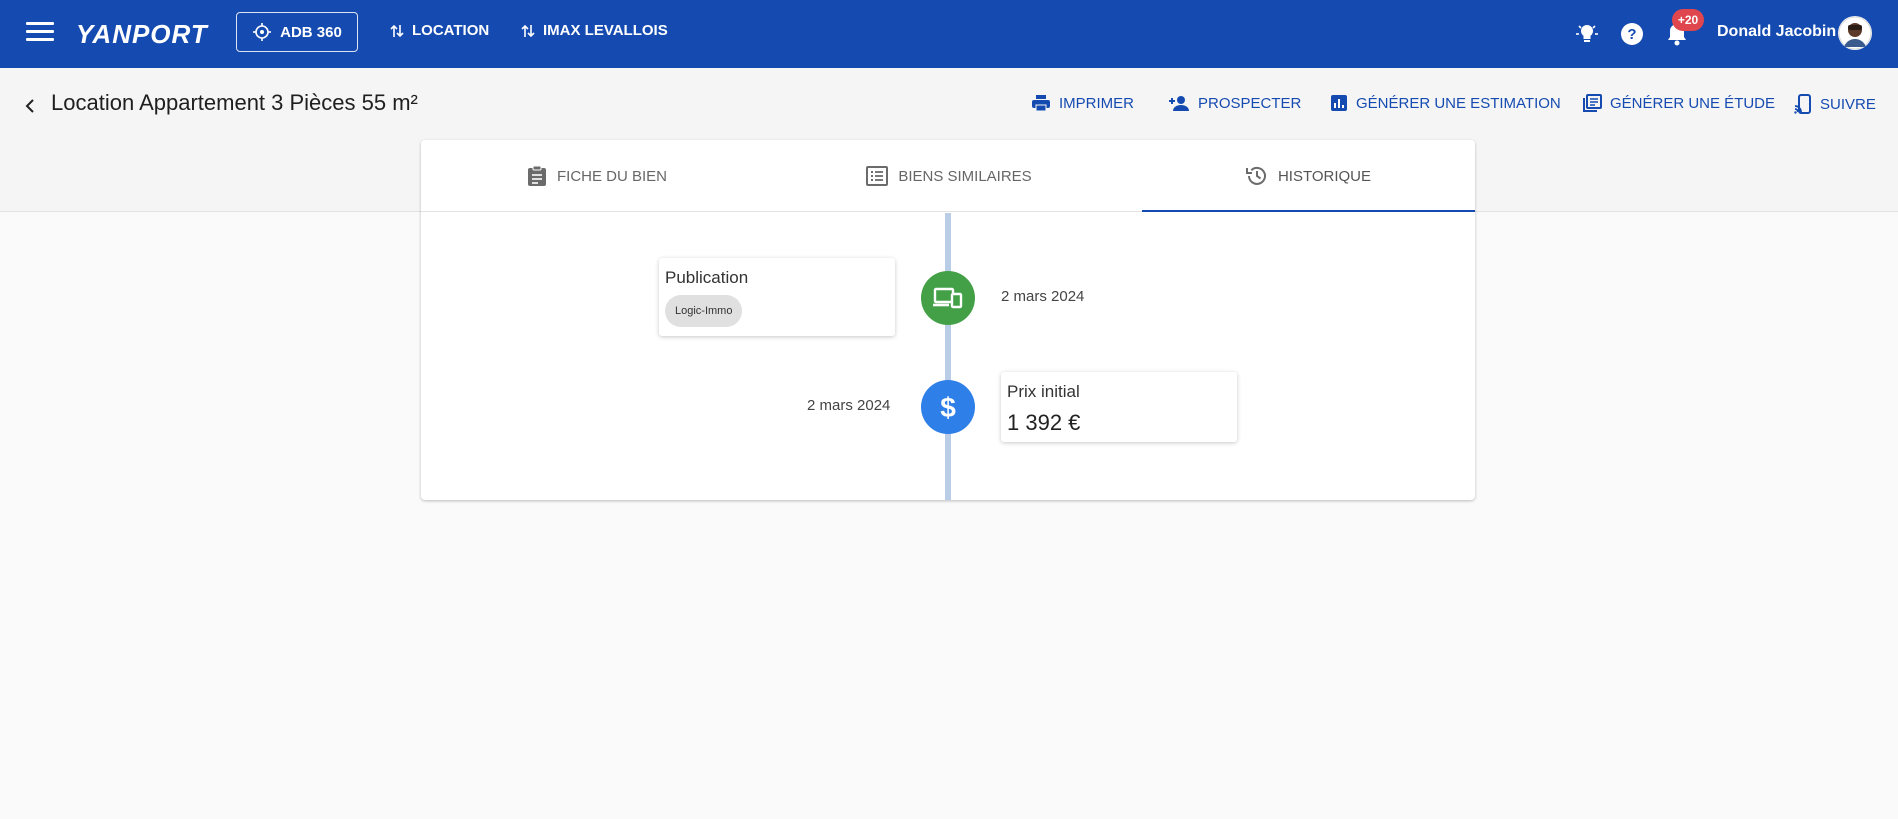 The height and width of the screenshot is (819, 1898). I want to click on adb360-button: ADB 360, so click(297, 32).